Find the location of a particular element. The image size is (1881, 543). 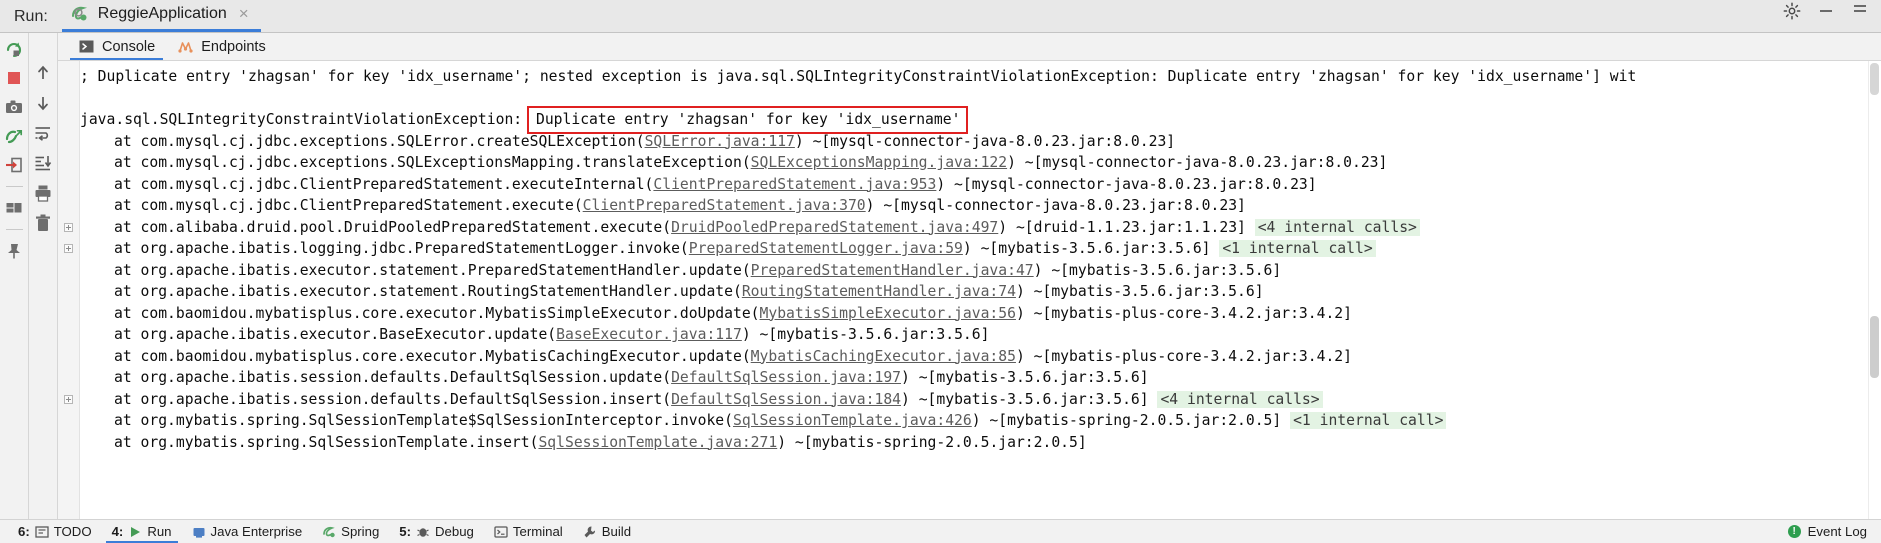

gear-icon is located at coordinates (1792, 13).